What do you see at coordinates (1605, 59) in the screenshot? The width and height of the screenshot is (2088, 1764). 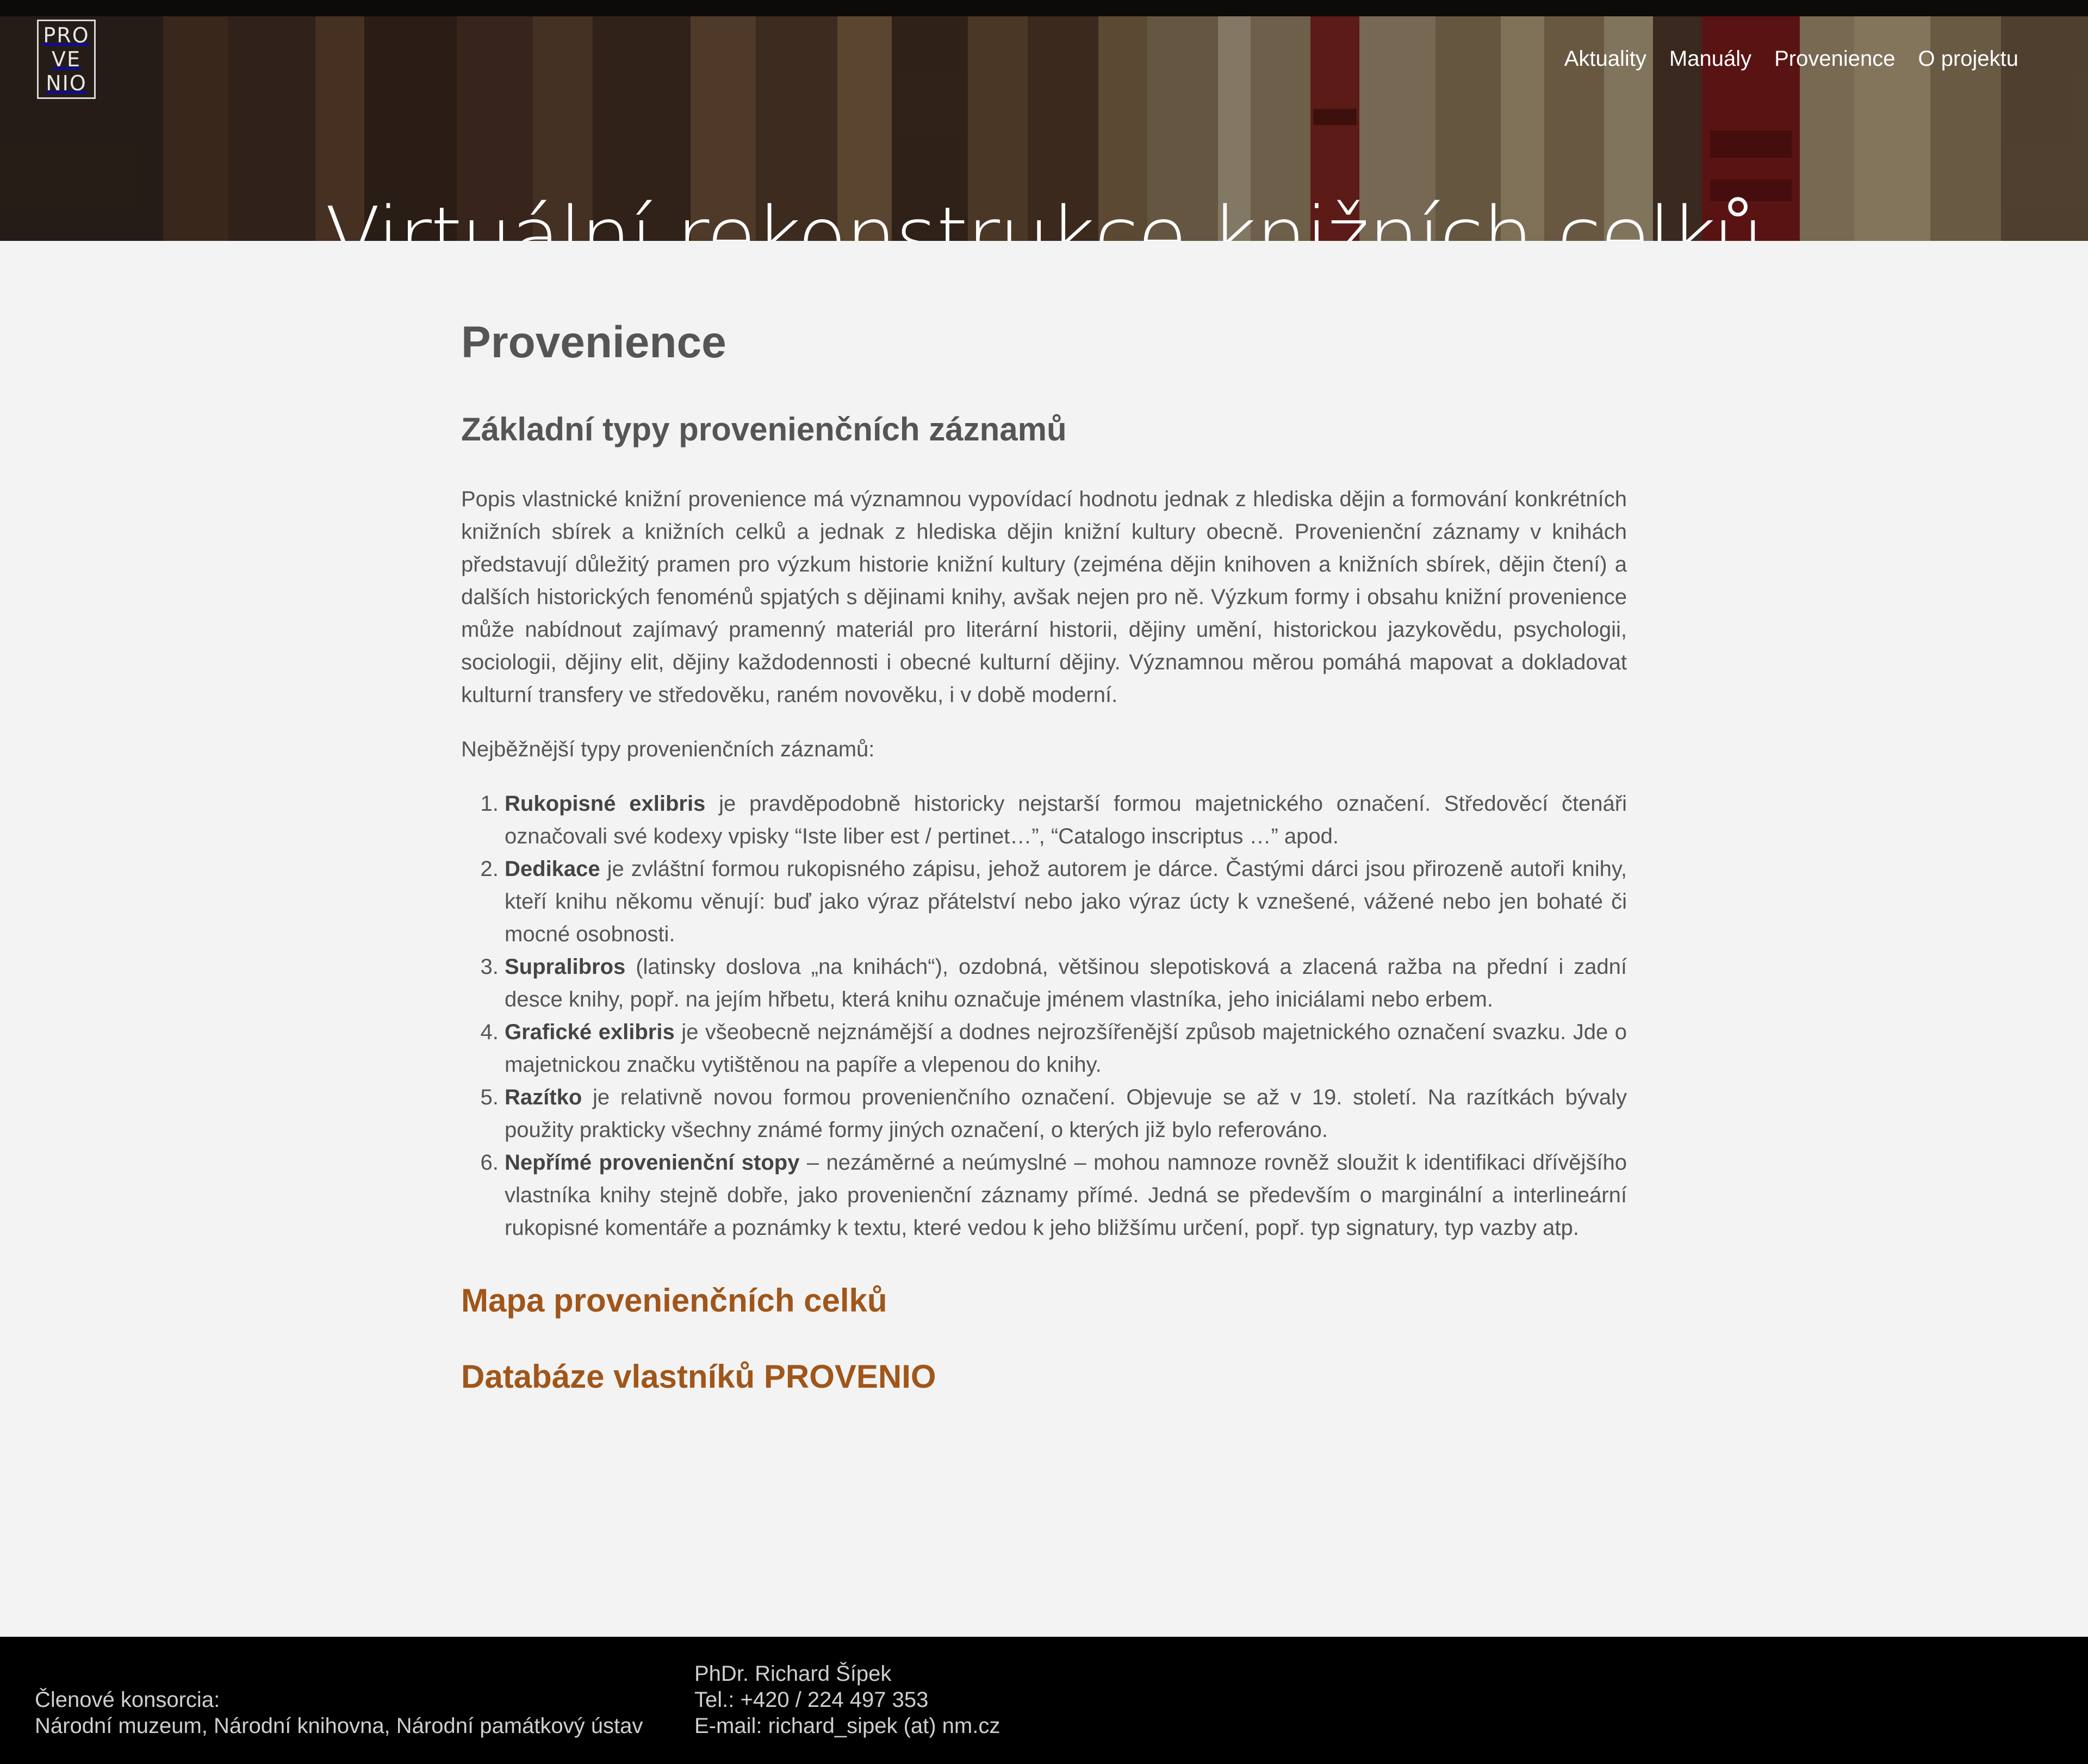 I see `nav-link-aktuality: Aktuality` at bounding box center [1605, 59].